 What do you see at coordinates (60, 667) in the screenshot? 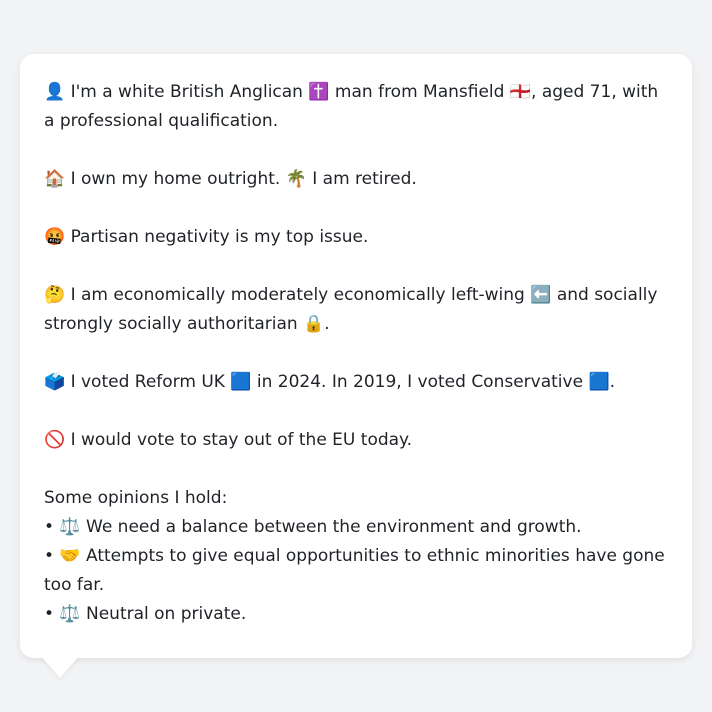
I see `bubble-tail` at bounding box center [60, 667].